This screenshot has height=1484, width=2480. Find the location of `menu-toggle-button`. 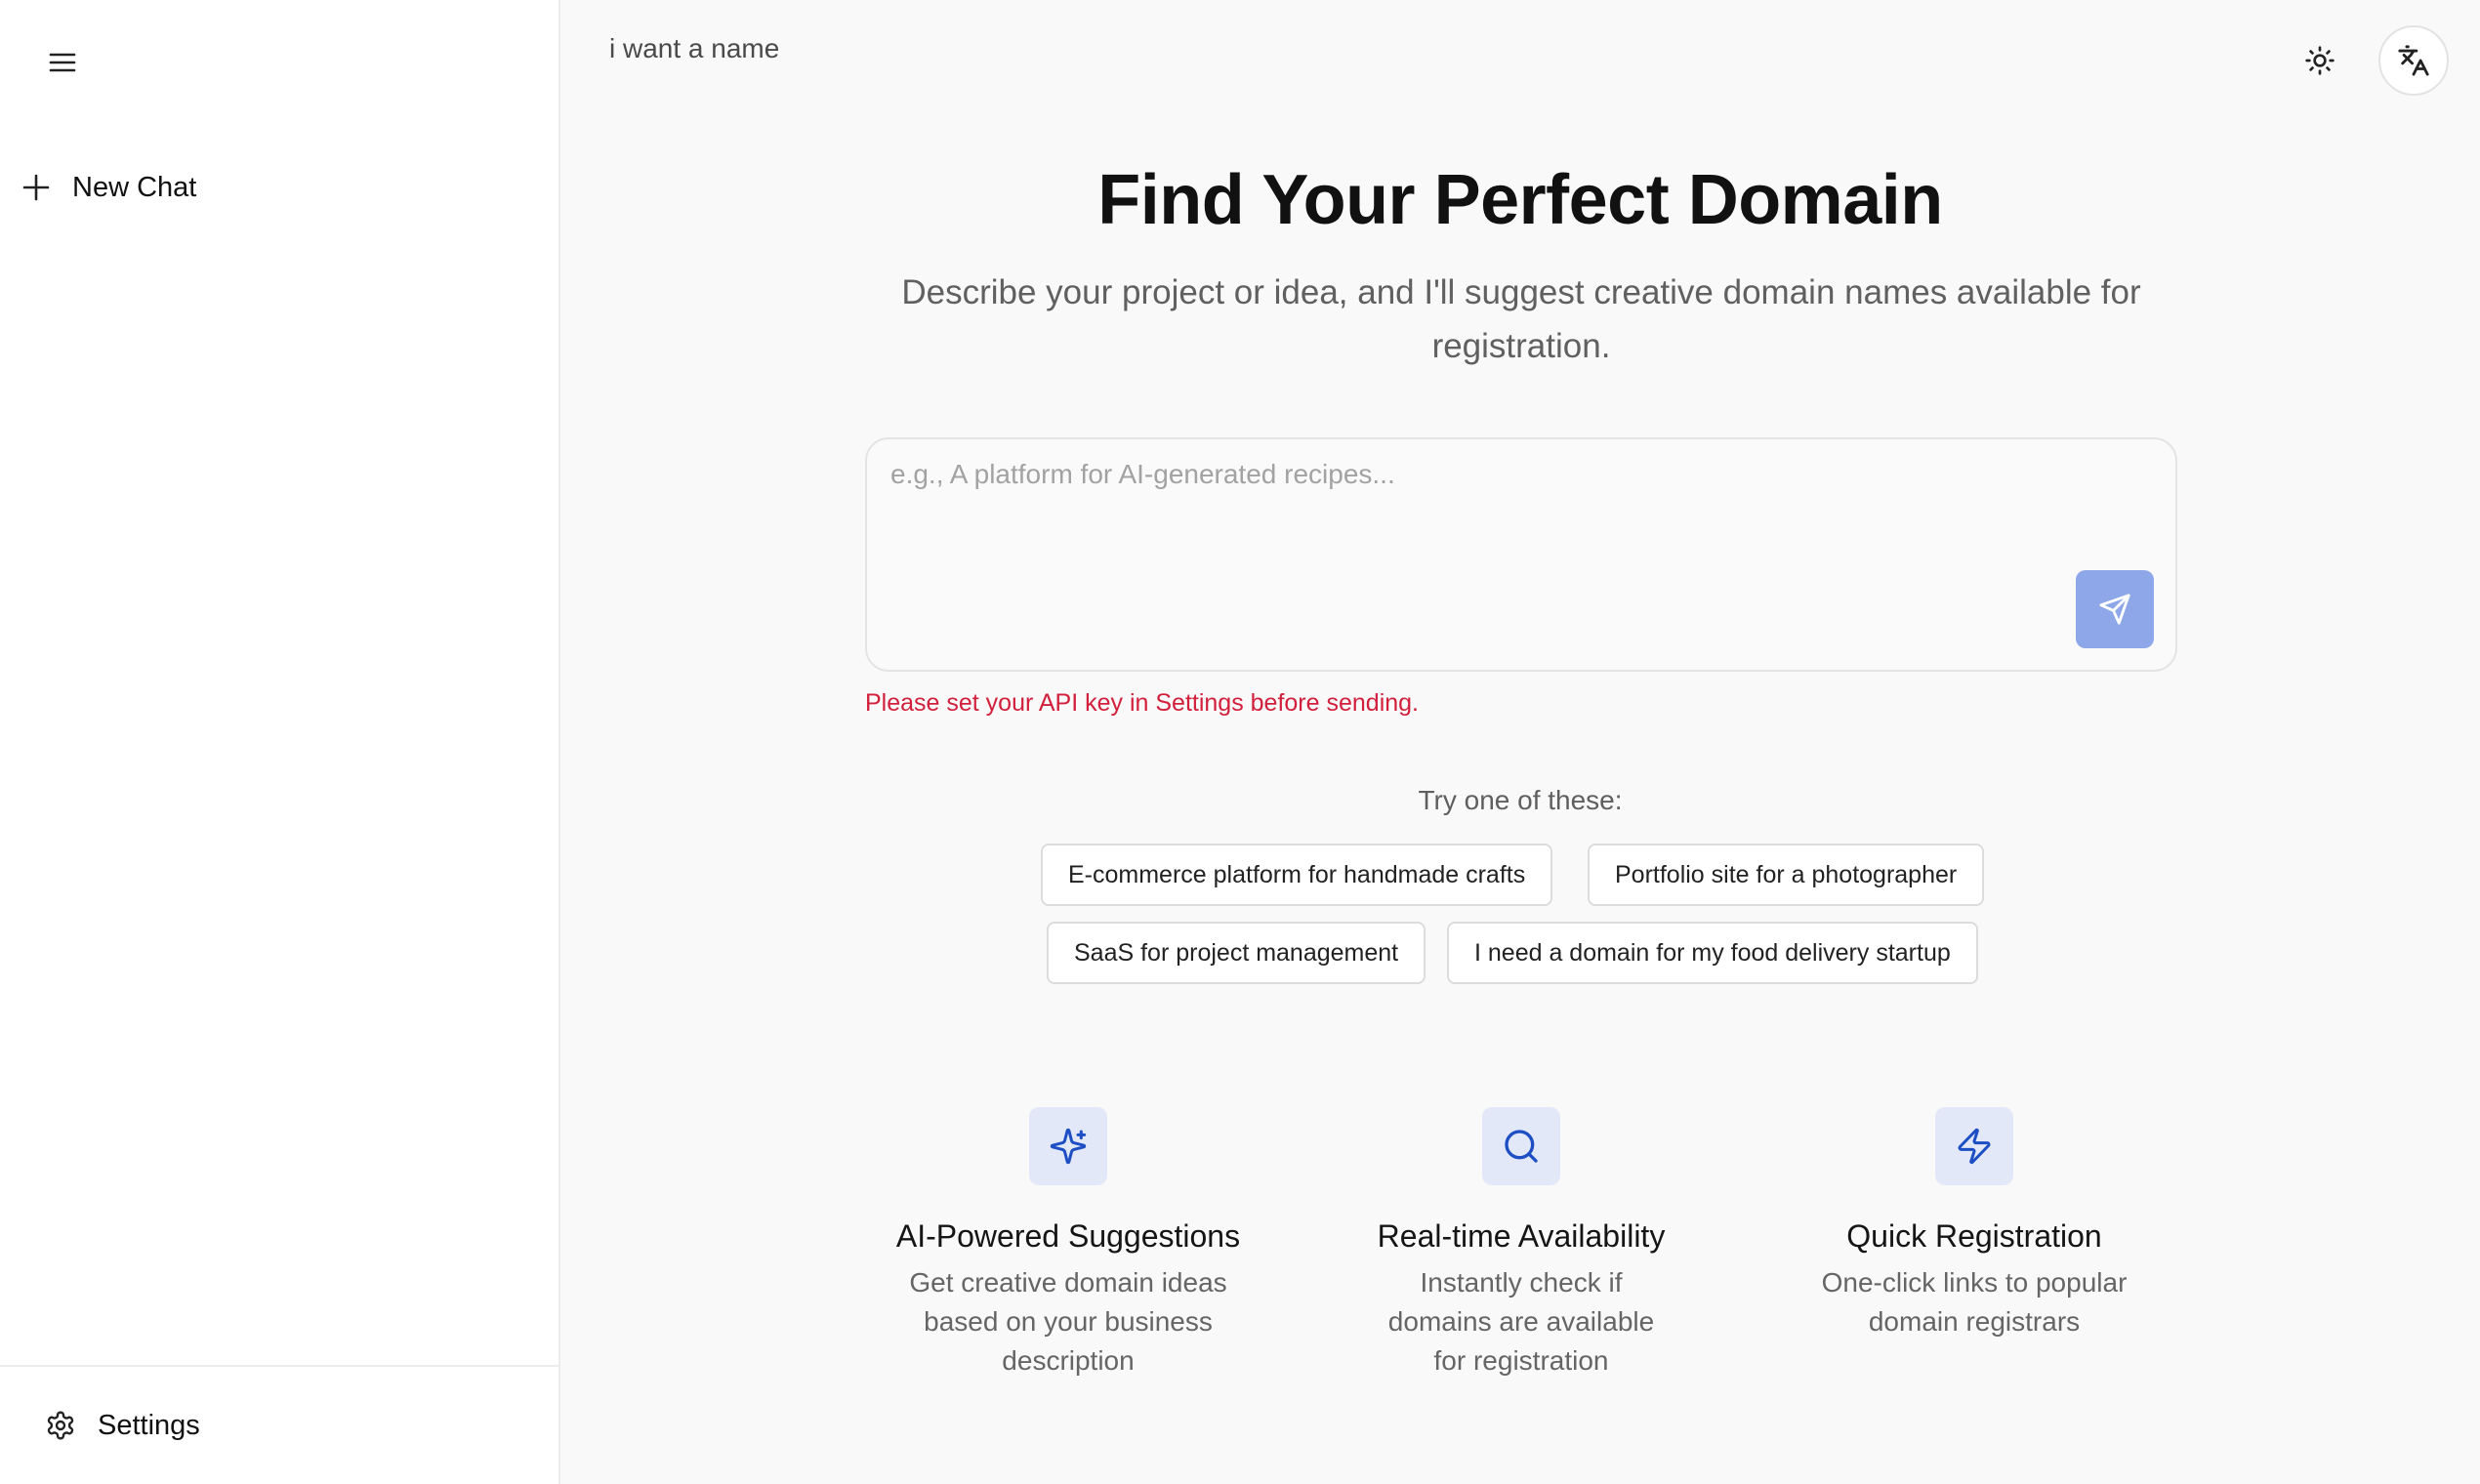

menu-toggle-button is located at coordinates (63, 63).